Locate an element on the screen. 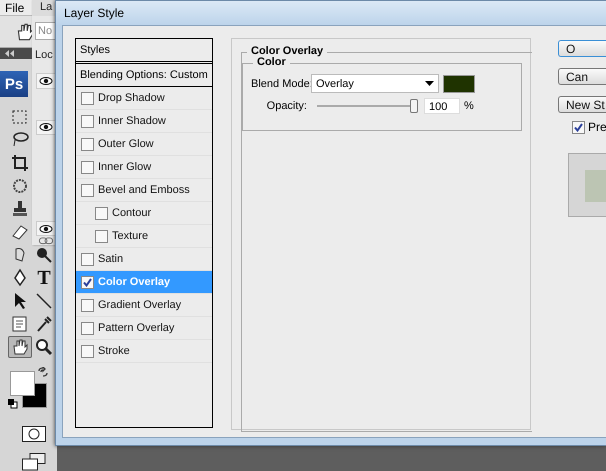 This screenshot has width=606, height=471. line-icon is located at coordinates (44, 301).